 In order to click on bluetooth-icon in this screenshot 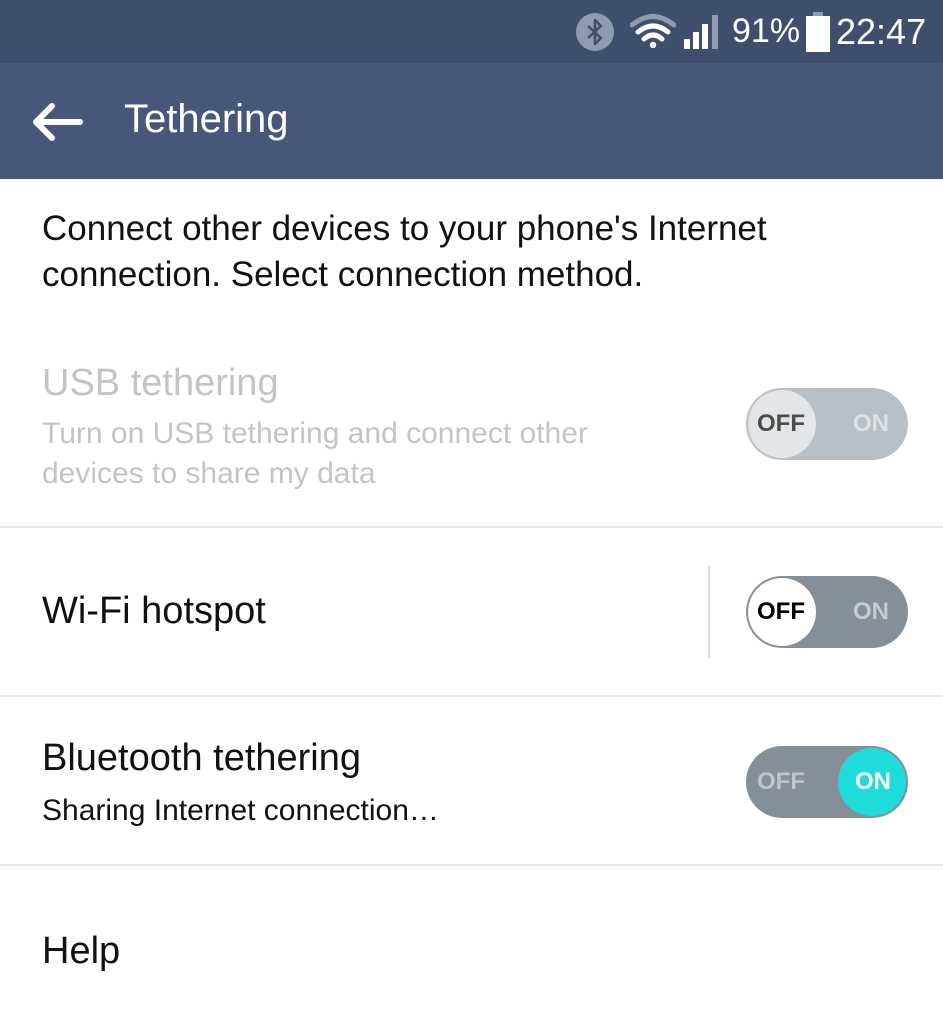, I will do `click(595, 32)`.